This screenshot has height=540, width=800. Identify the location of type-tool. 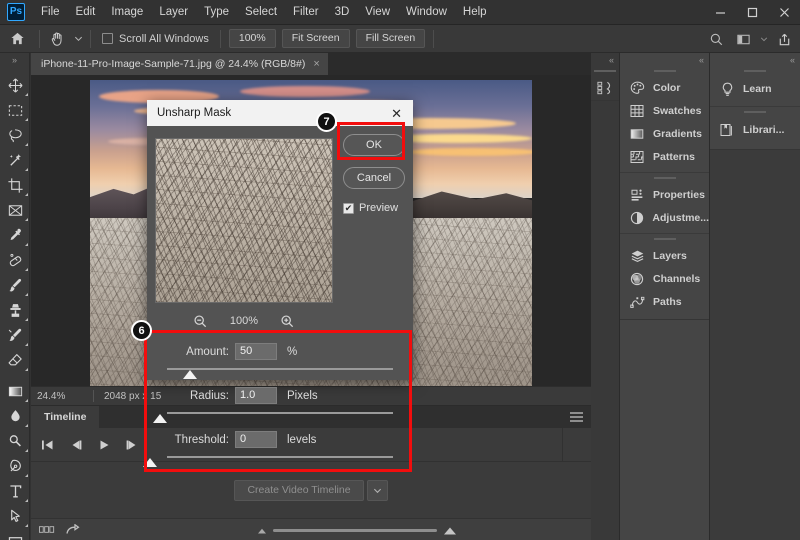
(15, 491).